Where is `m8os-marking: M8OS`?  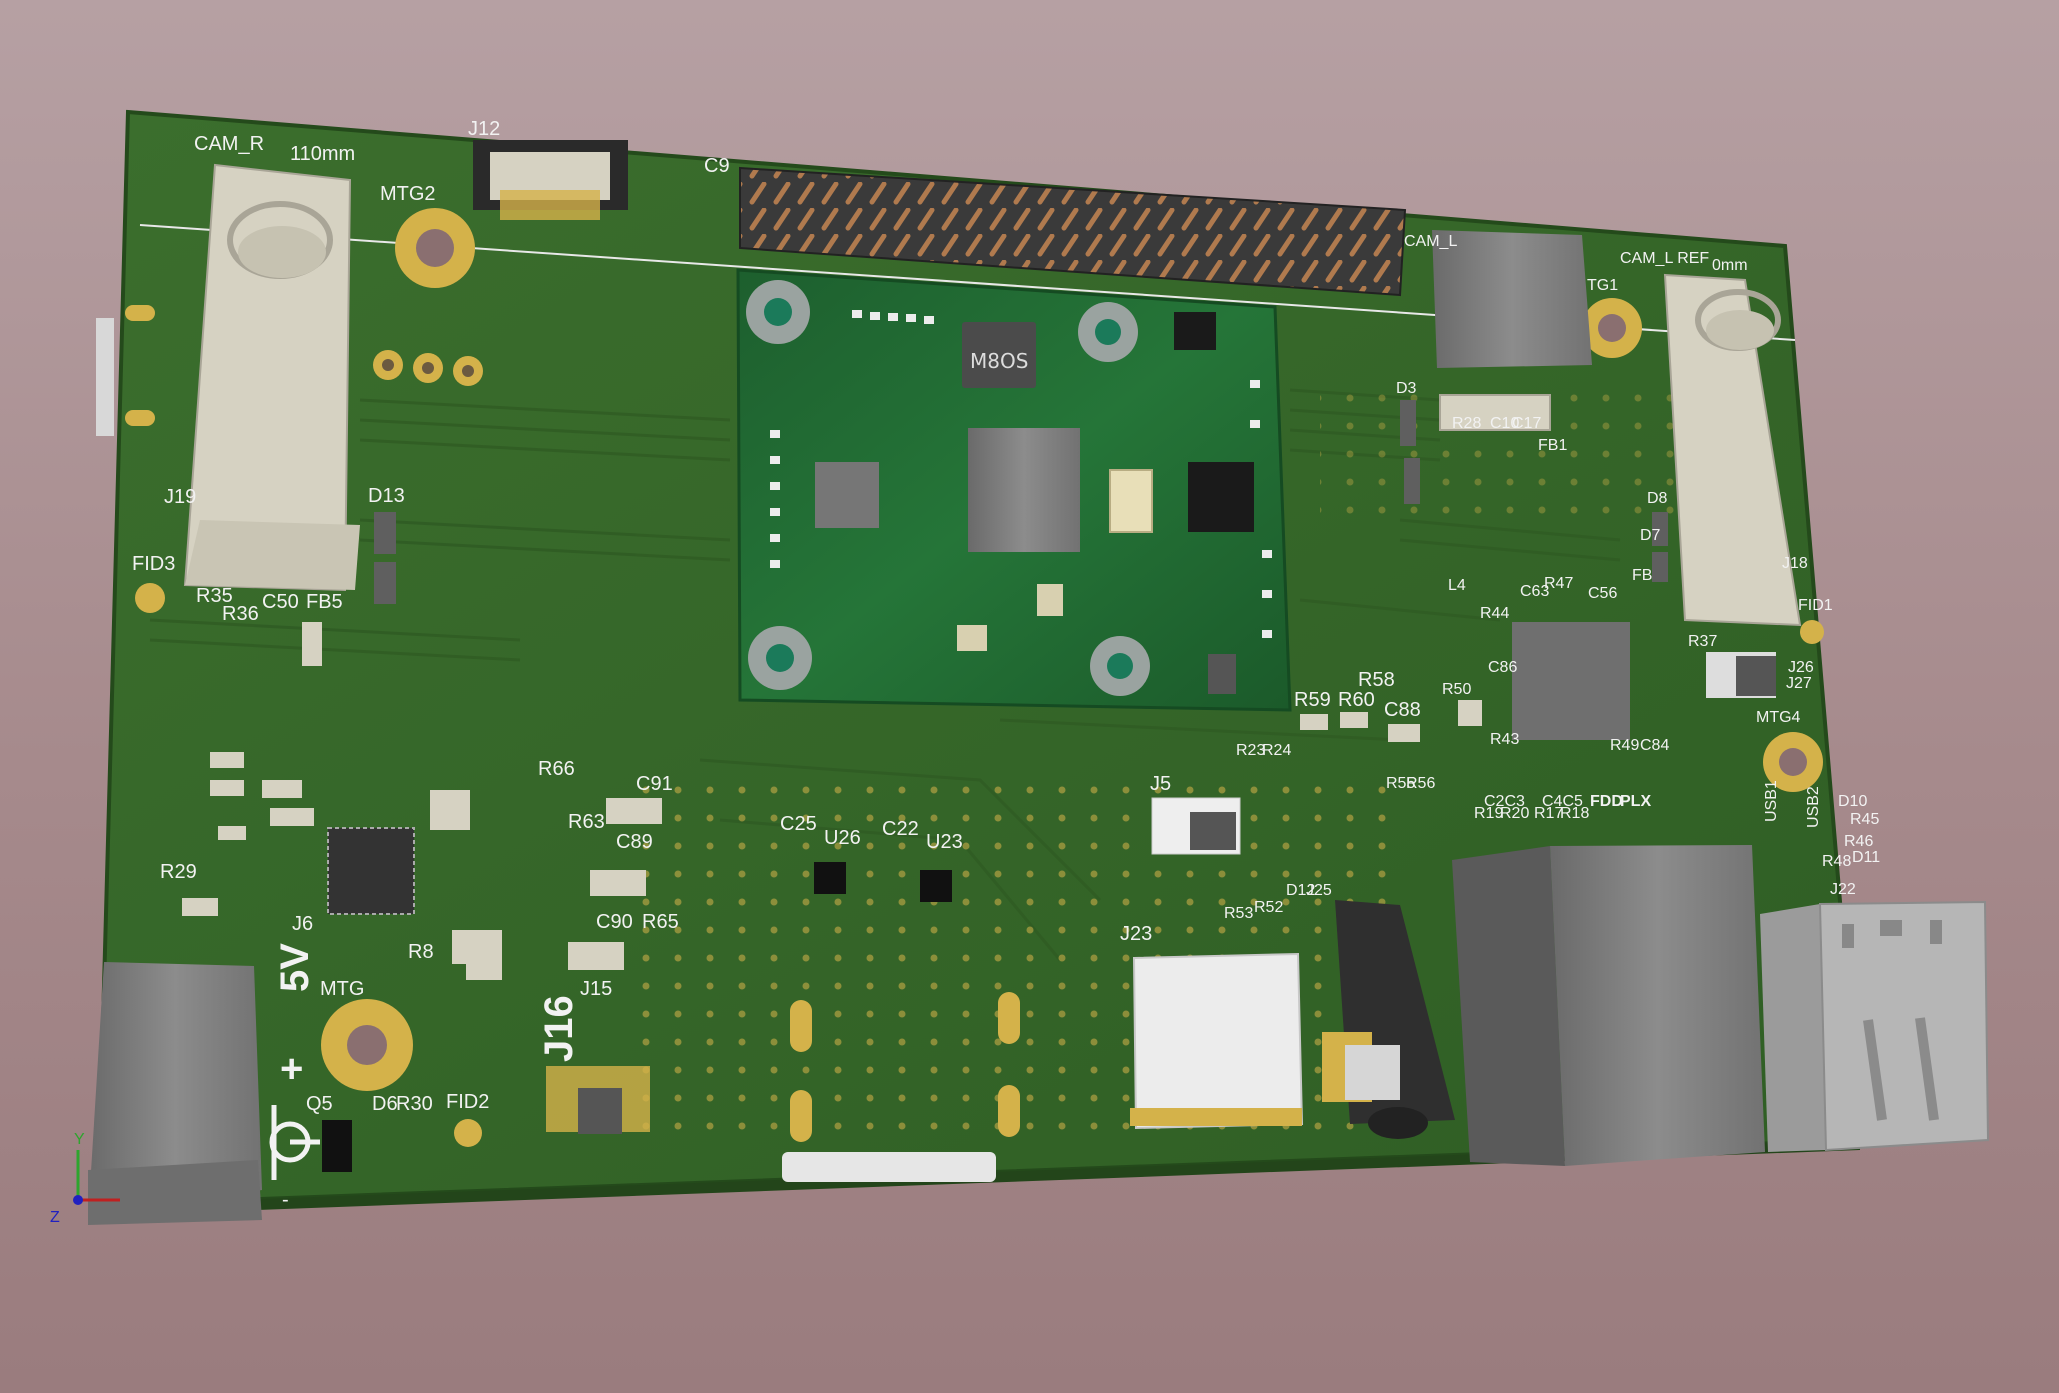 m8os-marking: M8OS is located at coordinates (999, 361).